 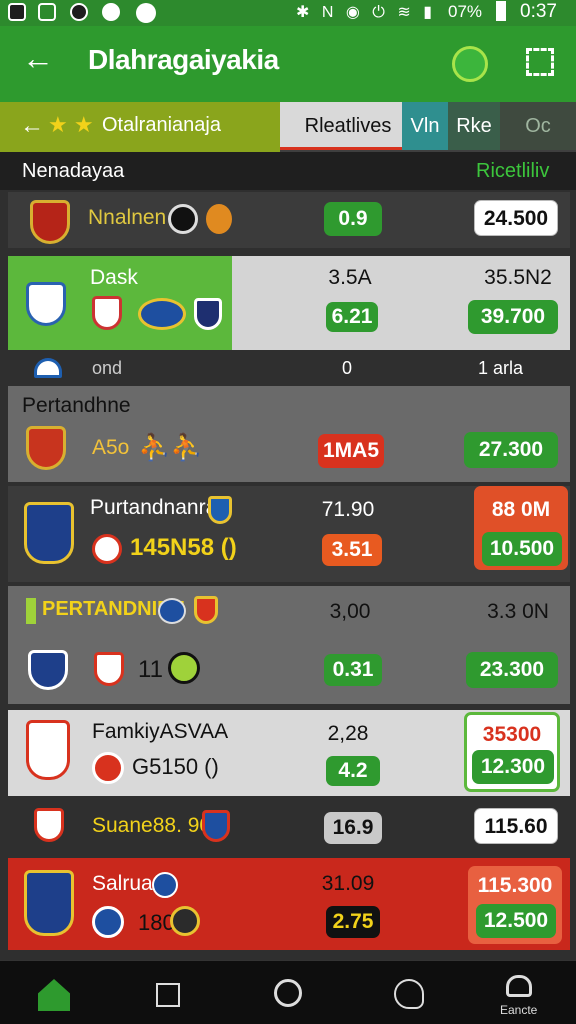 I want to click on back-arrow-icon: ←, so click(x=38, y=58).